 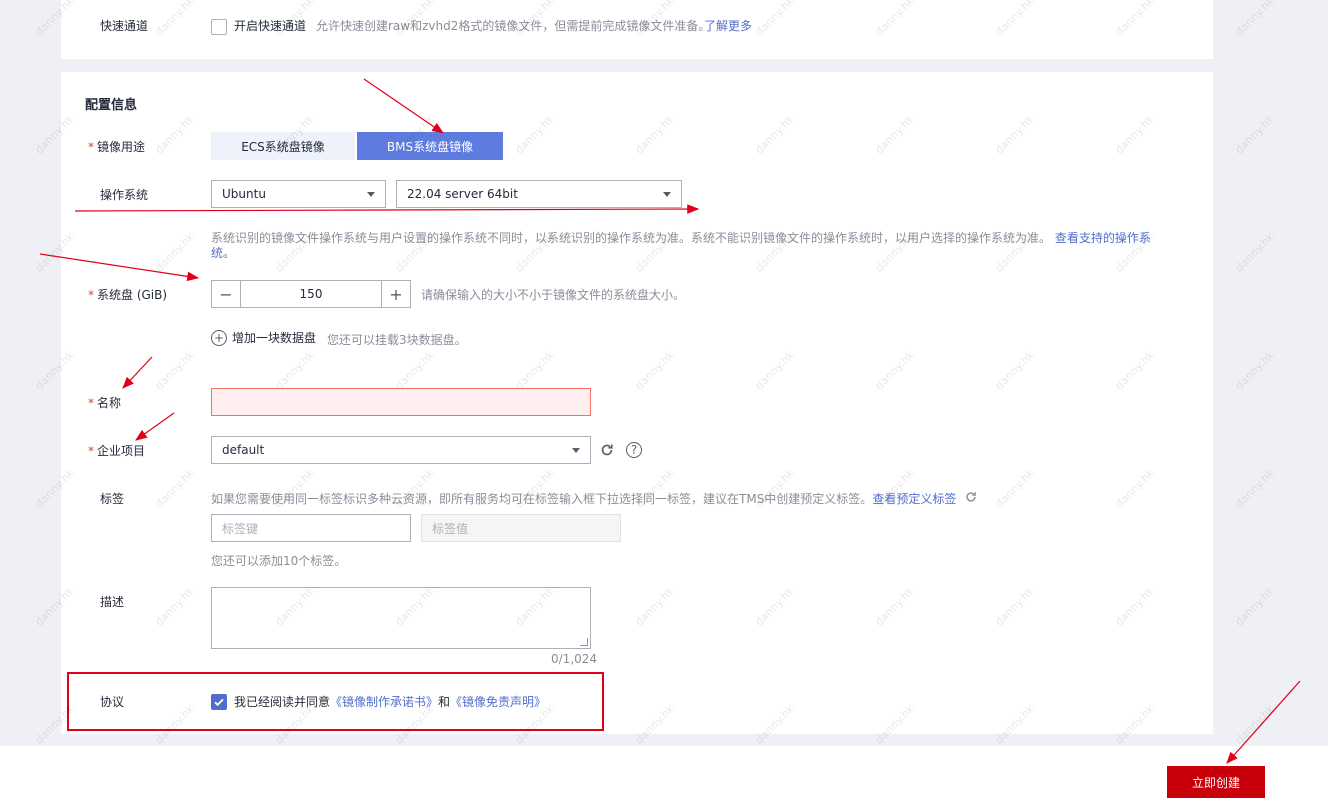 I want to click on arrow-usage, so click(x=403, y=106).